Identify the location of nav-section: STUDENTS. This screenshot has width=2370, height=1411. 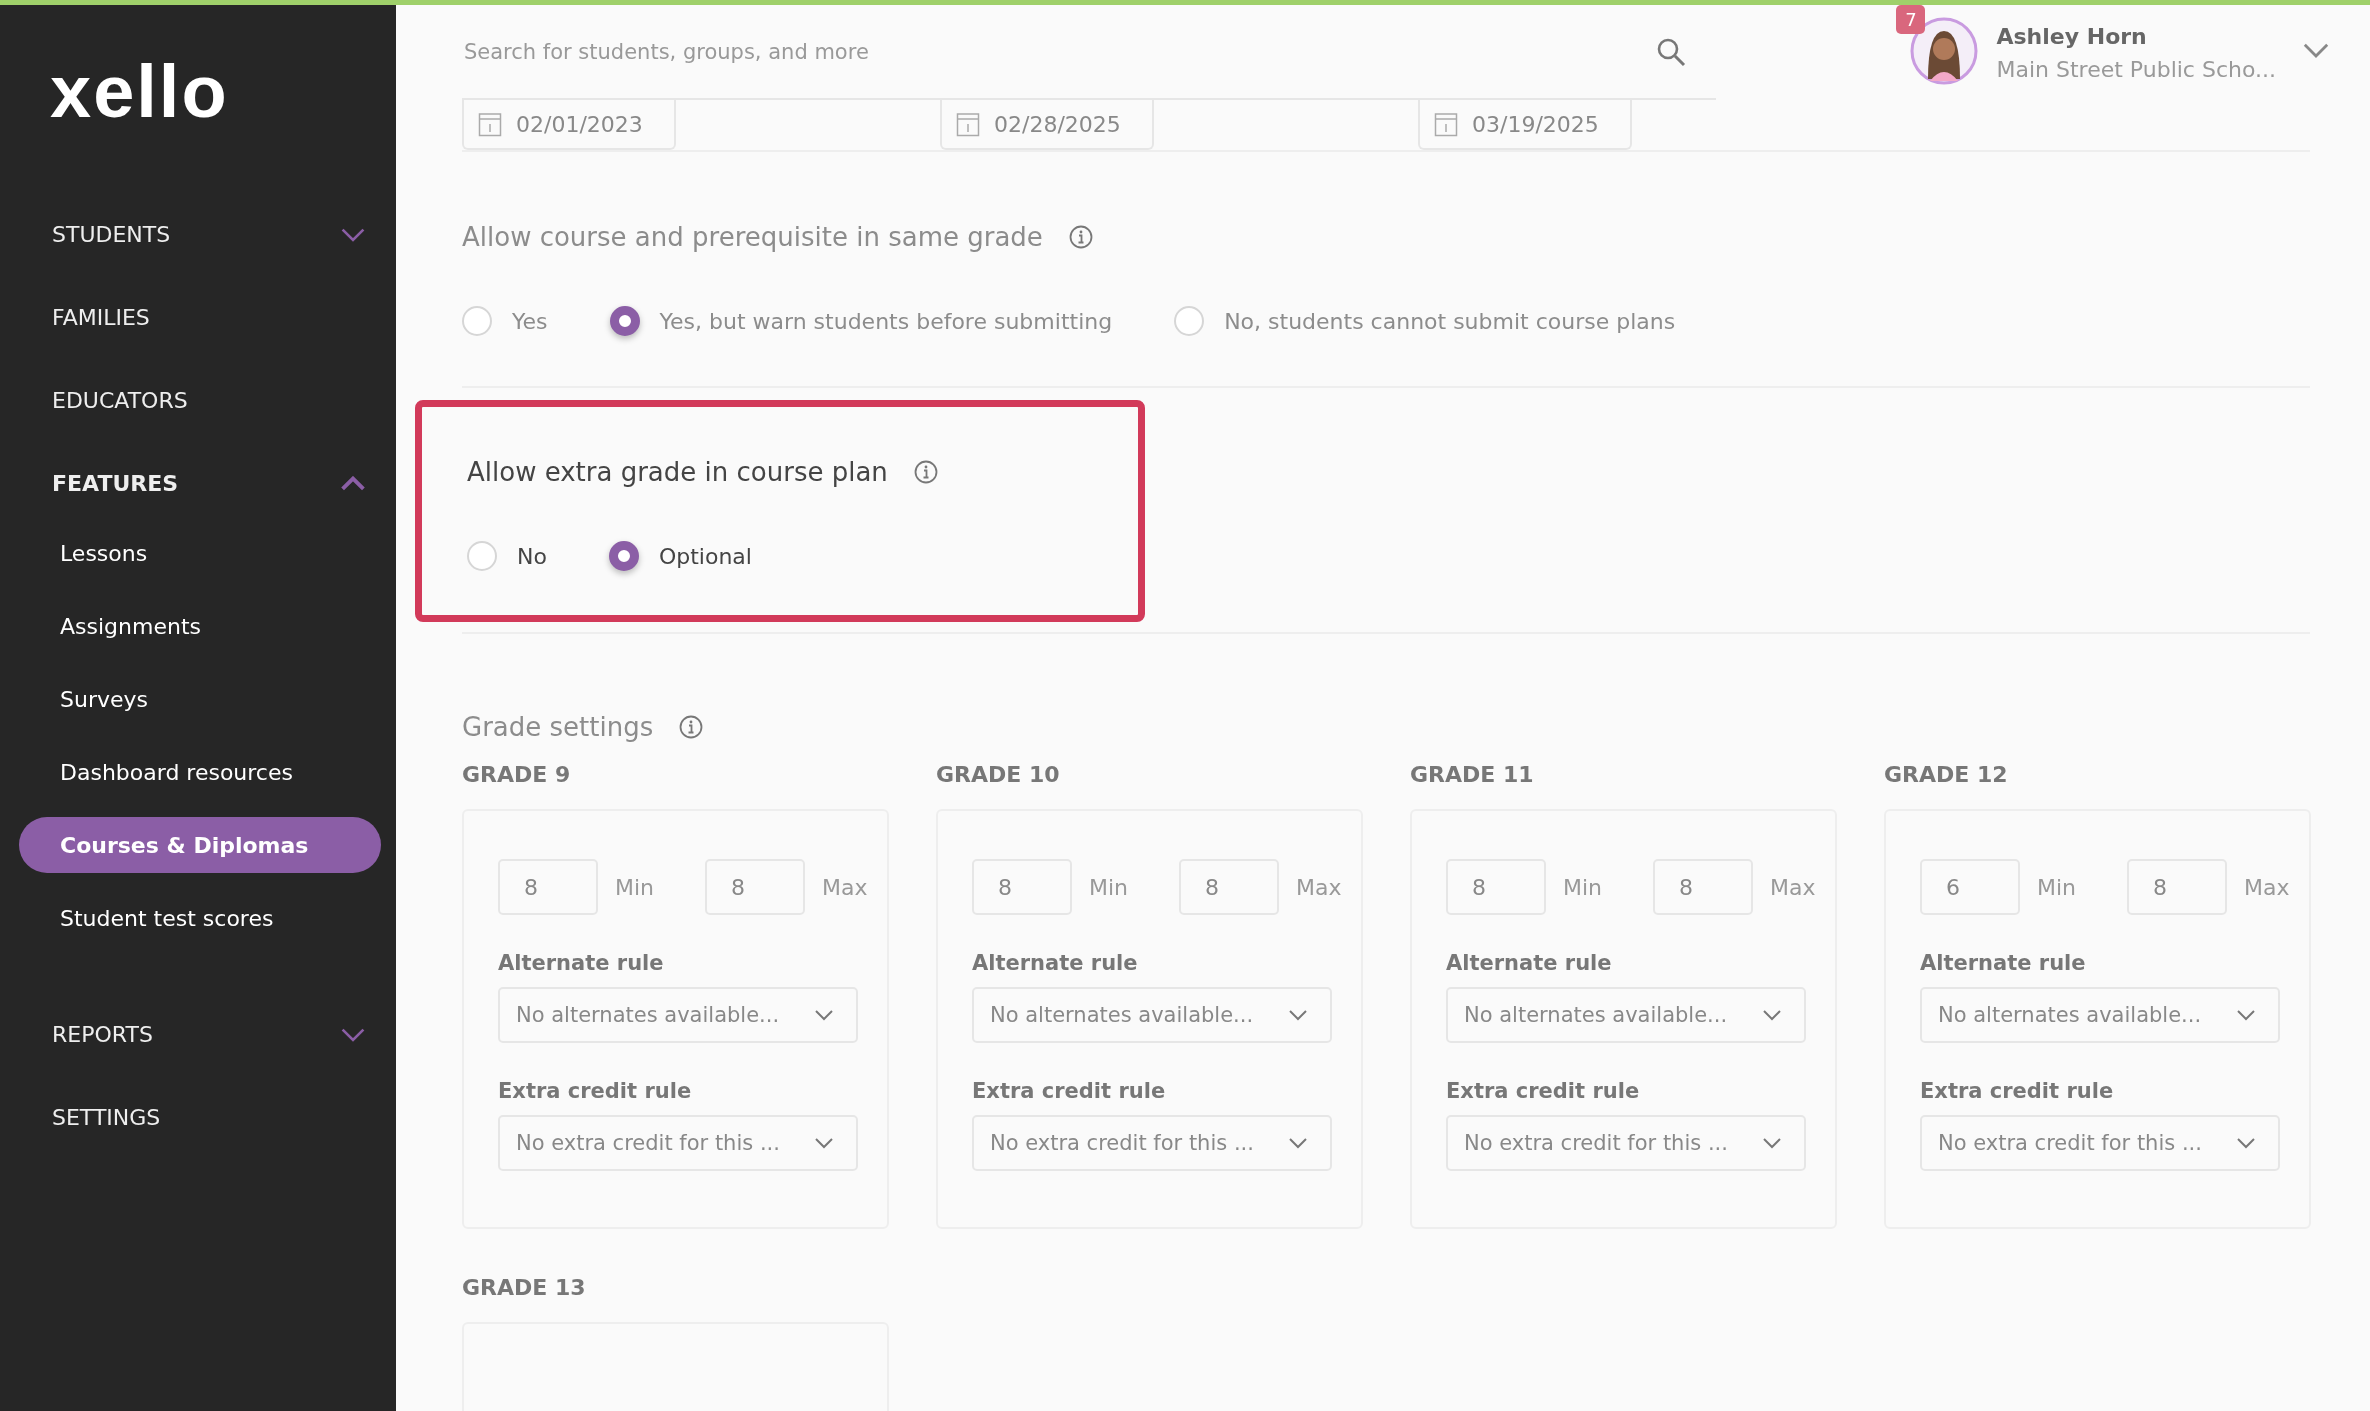
(198, 234).